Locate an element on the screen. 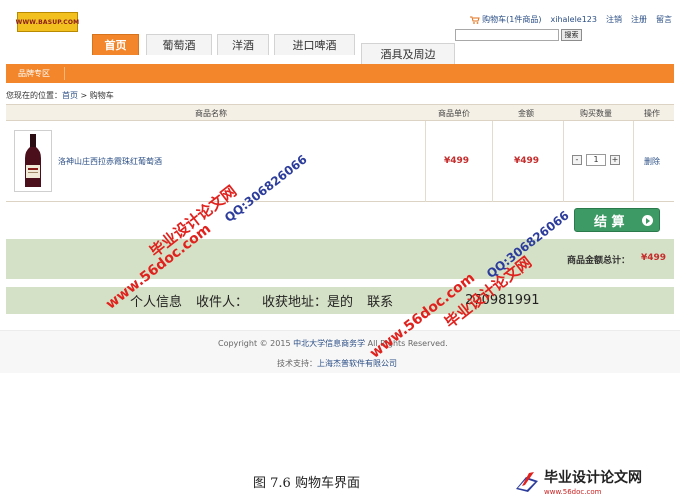 Image resolution: width=680 pixels, height=503 pixels. cart-icon is located at coordinates (475, 20).